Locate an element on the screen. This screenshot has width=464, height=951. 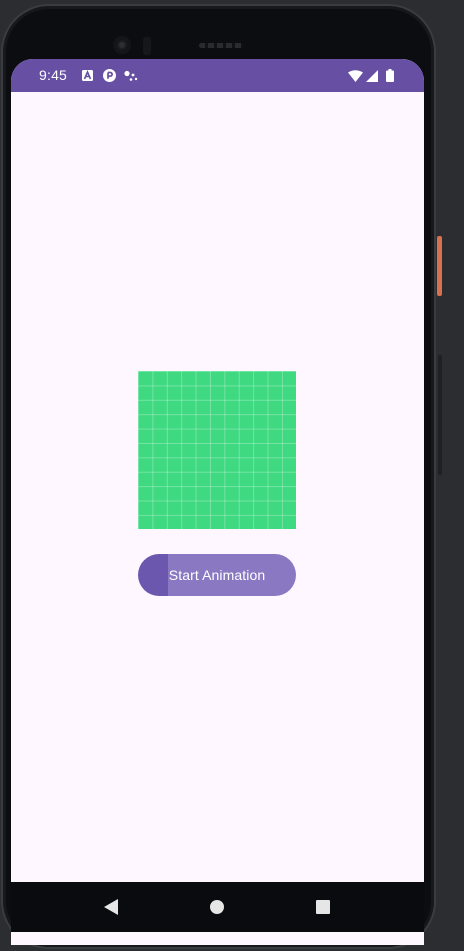
power-button is located at coordinates (439, 266).